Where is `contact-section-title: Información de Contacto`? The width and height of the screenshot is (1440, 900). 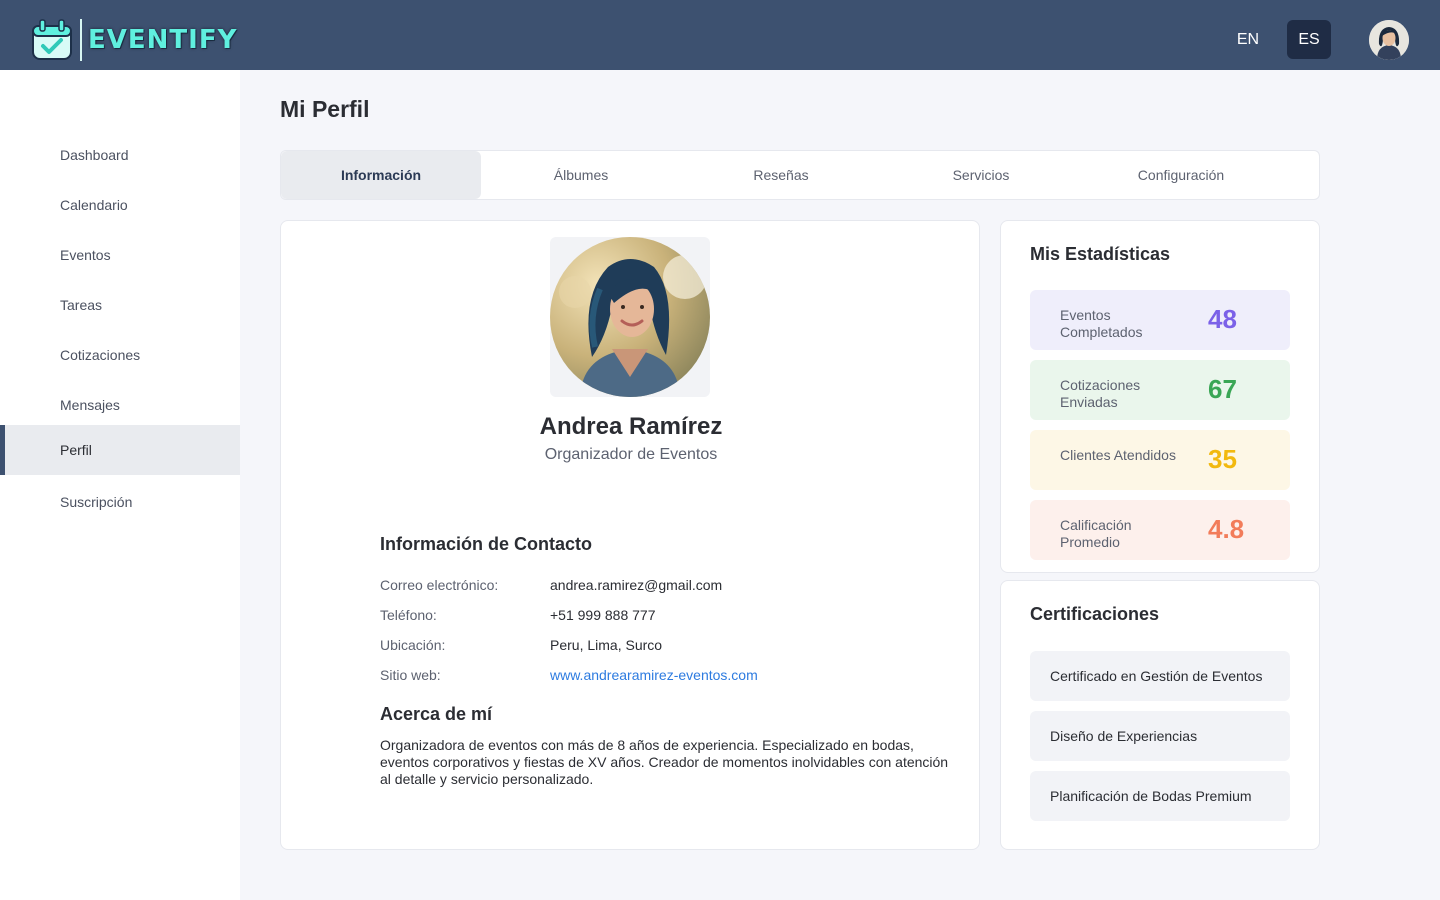
contact-section-title: Información de Contacto is located at coordinates (486, 544).